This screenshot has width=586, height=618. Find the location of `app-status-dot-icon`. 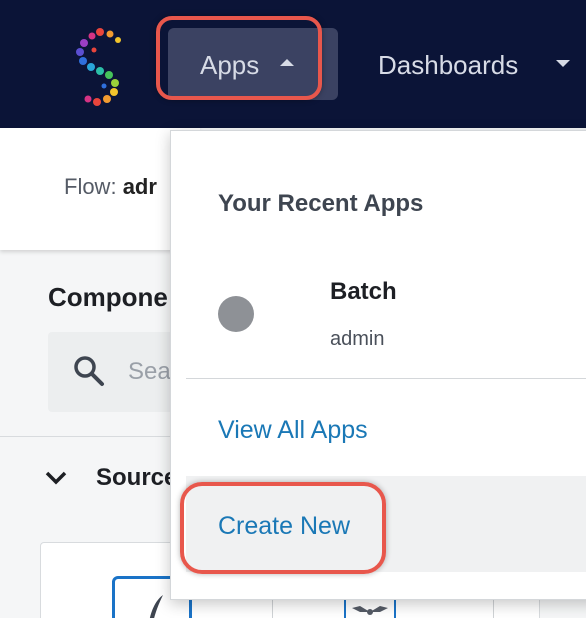

app-status-dot-icon is located at coordinates (236, 314).